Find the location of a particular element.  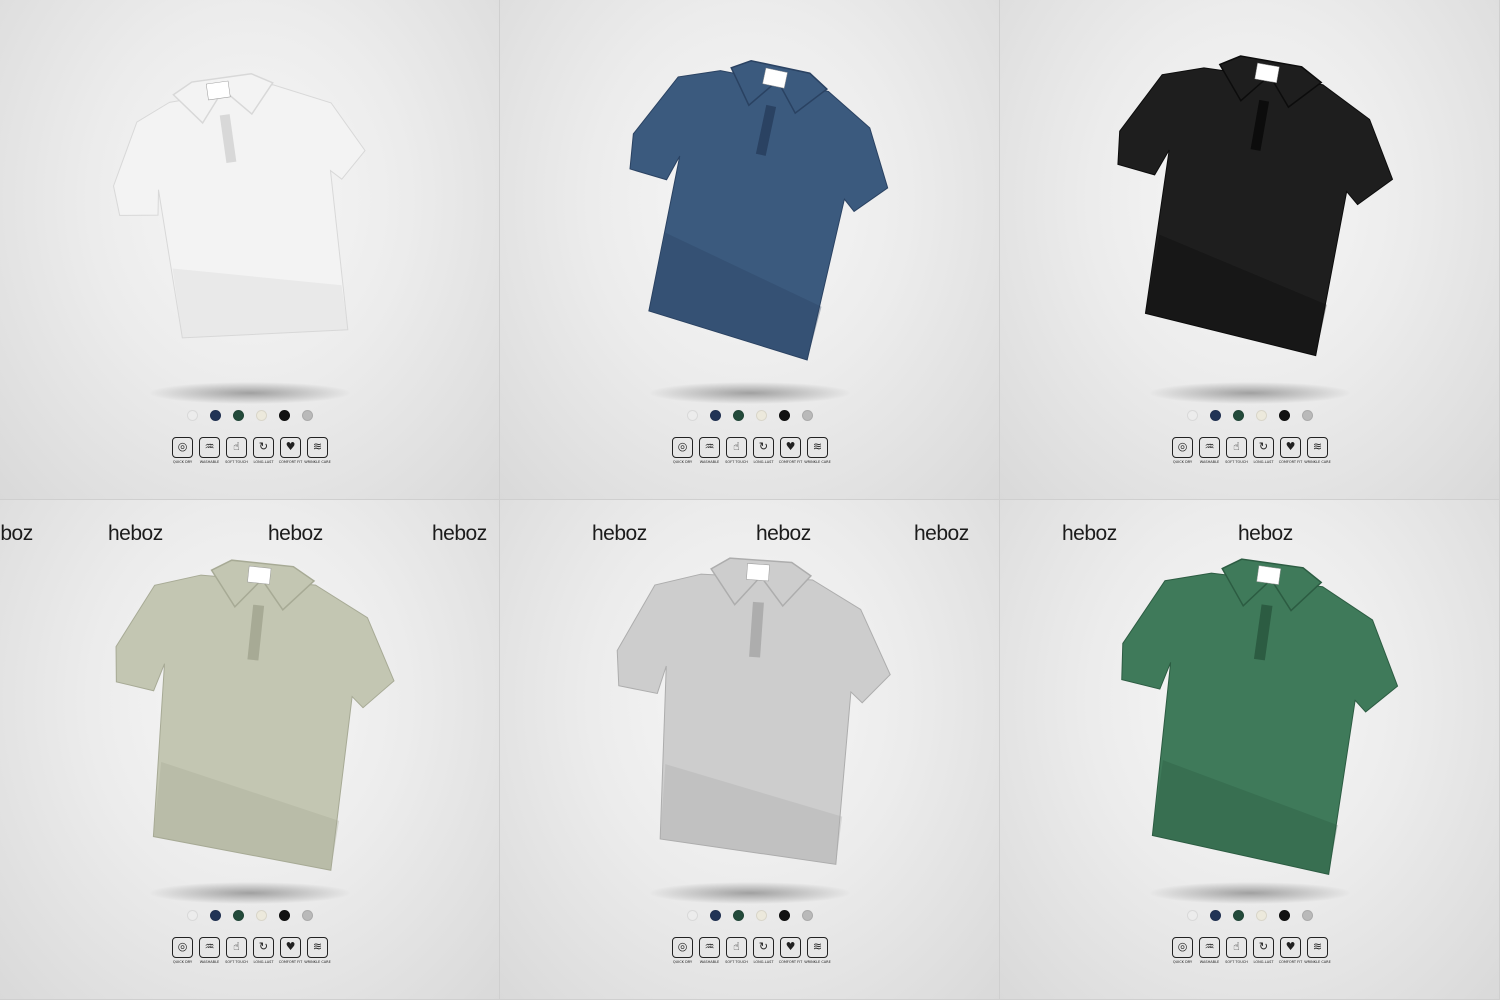

polo-shirt-black is located at coordinates (1255, 206).